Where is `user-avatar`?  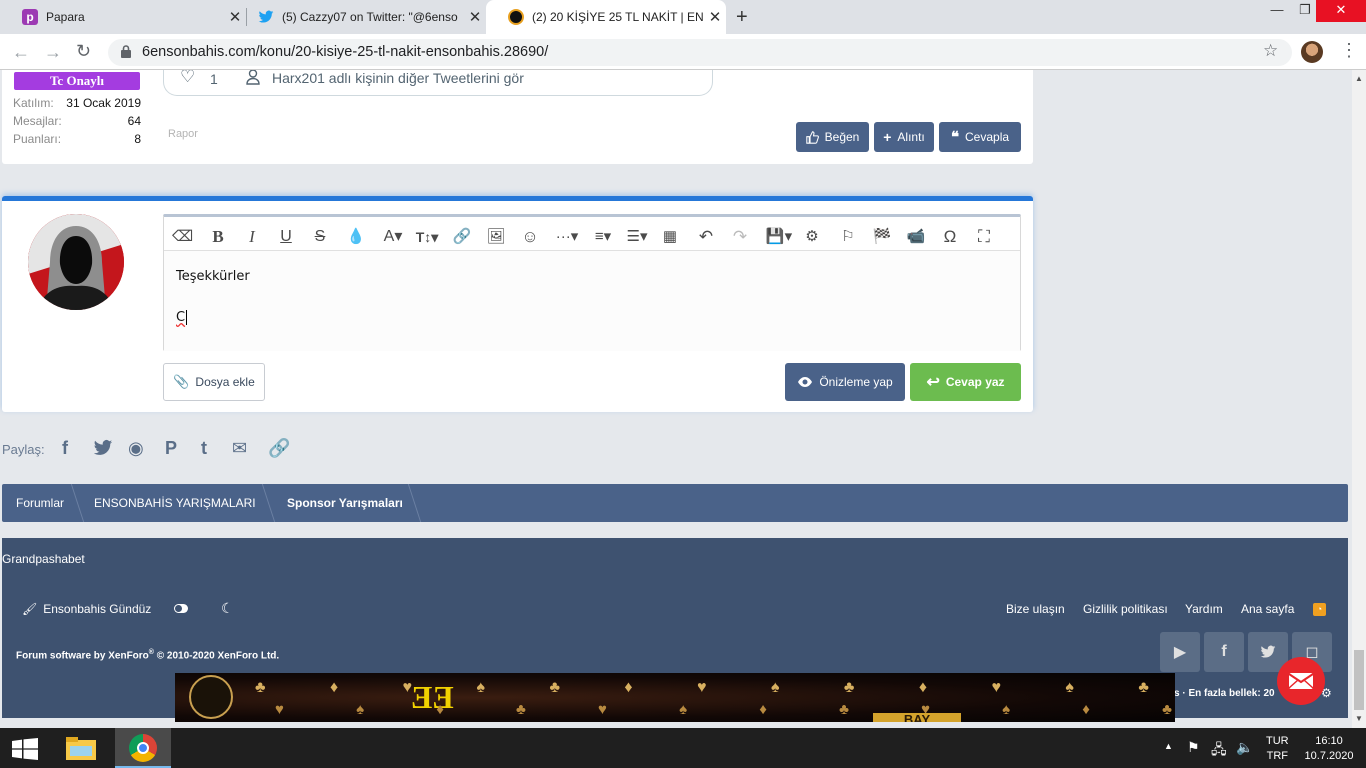
user-avatar is located at coordinates (76, 262).